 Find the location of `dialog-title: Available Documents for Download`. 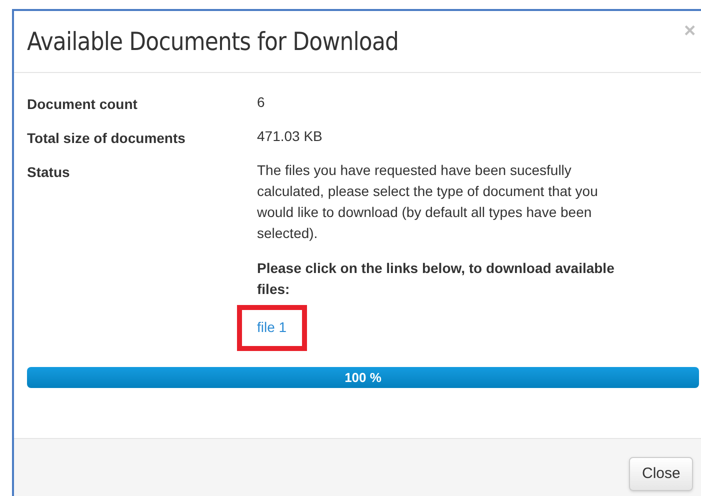

dialog-title: Available Documents for Download is located at coordinates (213, 42).